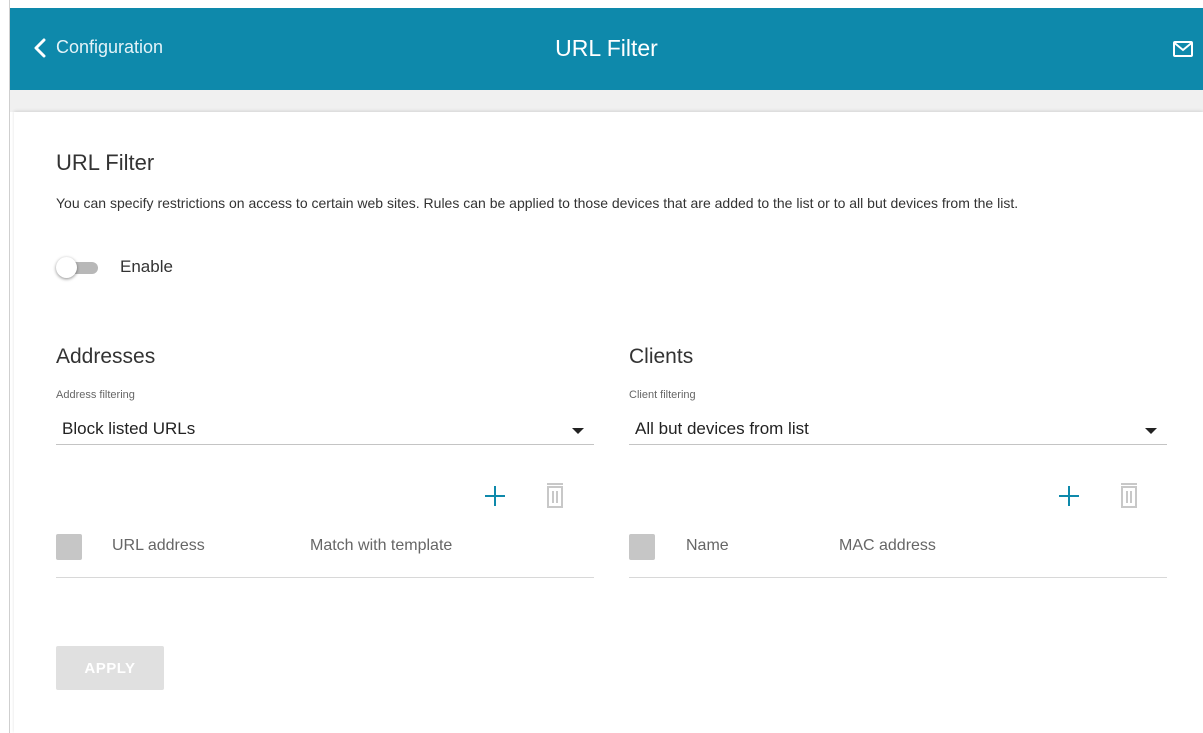 The height and width of the screenshot is (733, 1203). I want to click on page-title: URL Filter, so click(606, 48).